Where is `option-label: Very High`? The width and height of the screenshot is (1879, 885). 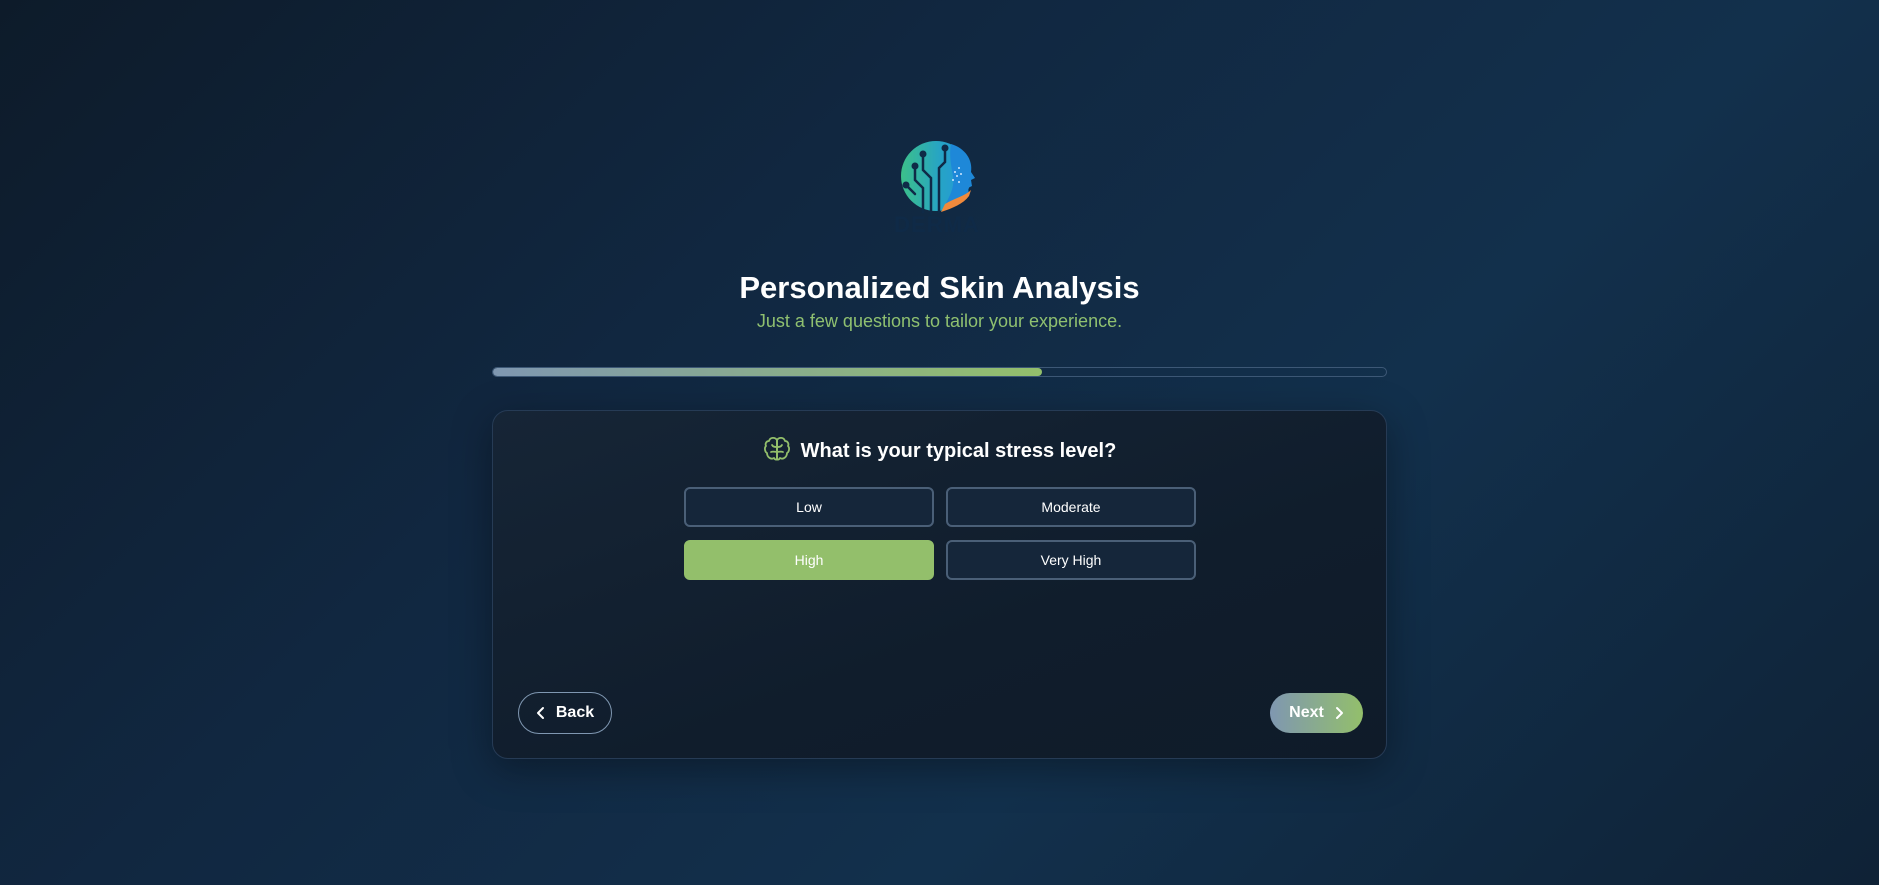
option-label: Very High is located at coordinates (1071, 560).